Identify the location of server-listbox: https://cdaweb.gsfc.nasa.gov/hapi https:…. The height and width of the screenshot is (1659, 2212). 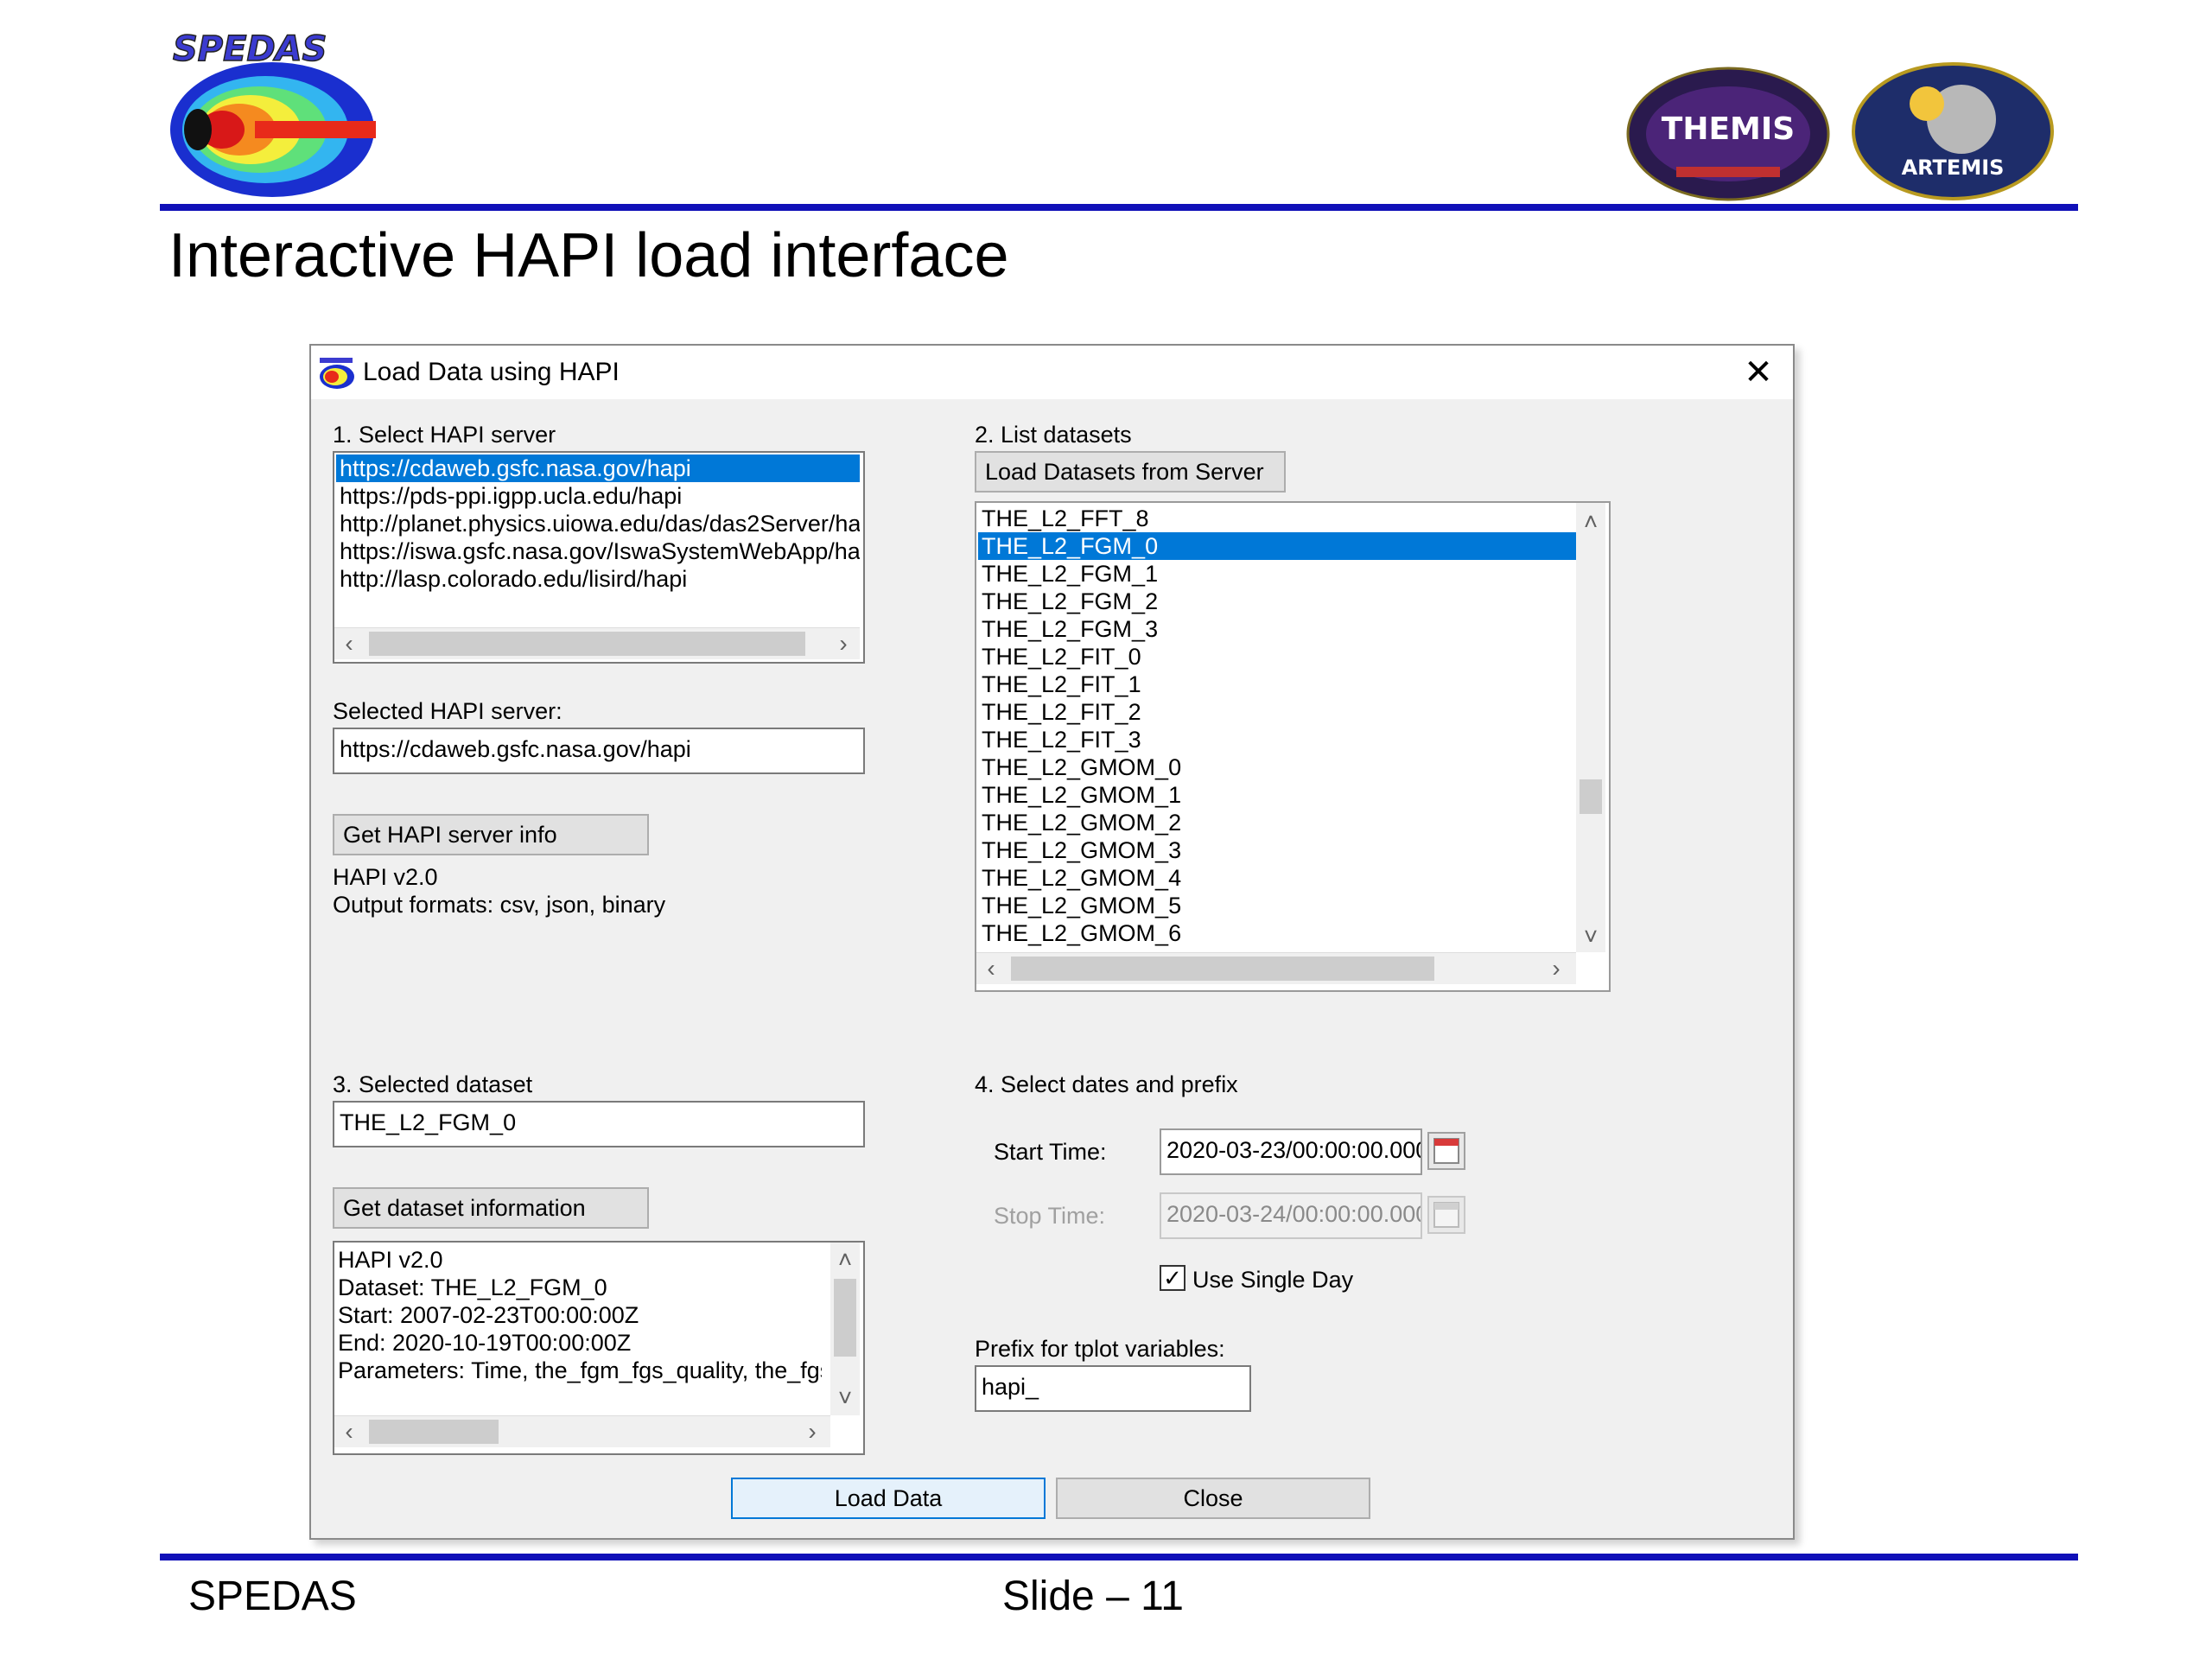
(599, 557).